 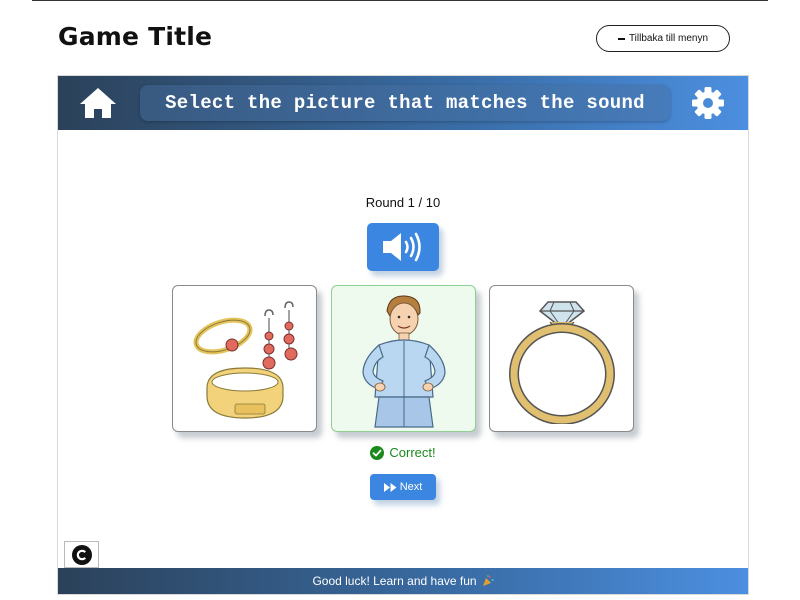 What do you see at coordinates (403, 202) in the screenshot?
I see `round-counter: Round 1 / 10` at bounding box center [403, 202].